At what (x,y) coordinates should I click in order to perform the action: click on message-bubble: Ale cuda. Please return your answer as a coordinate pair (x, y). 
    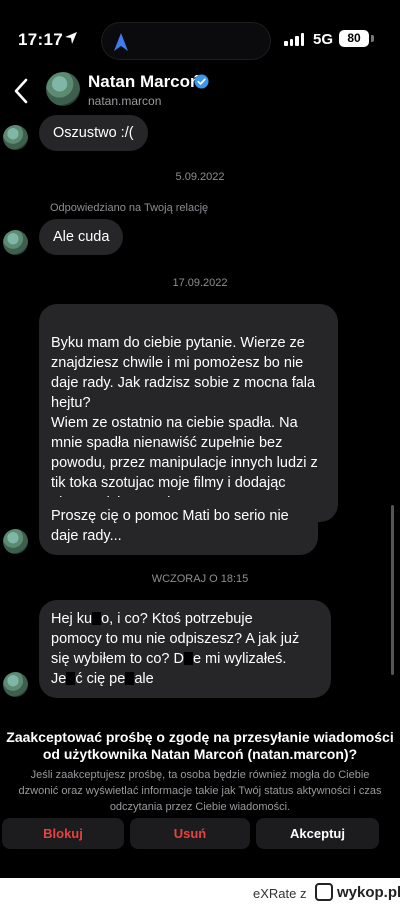
    Looking at the image, I should click on (81, 237).